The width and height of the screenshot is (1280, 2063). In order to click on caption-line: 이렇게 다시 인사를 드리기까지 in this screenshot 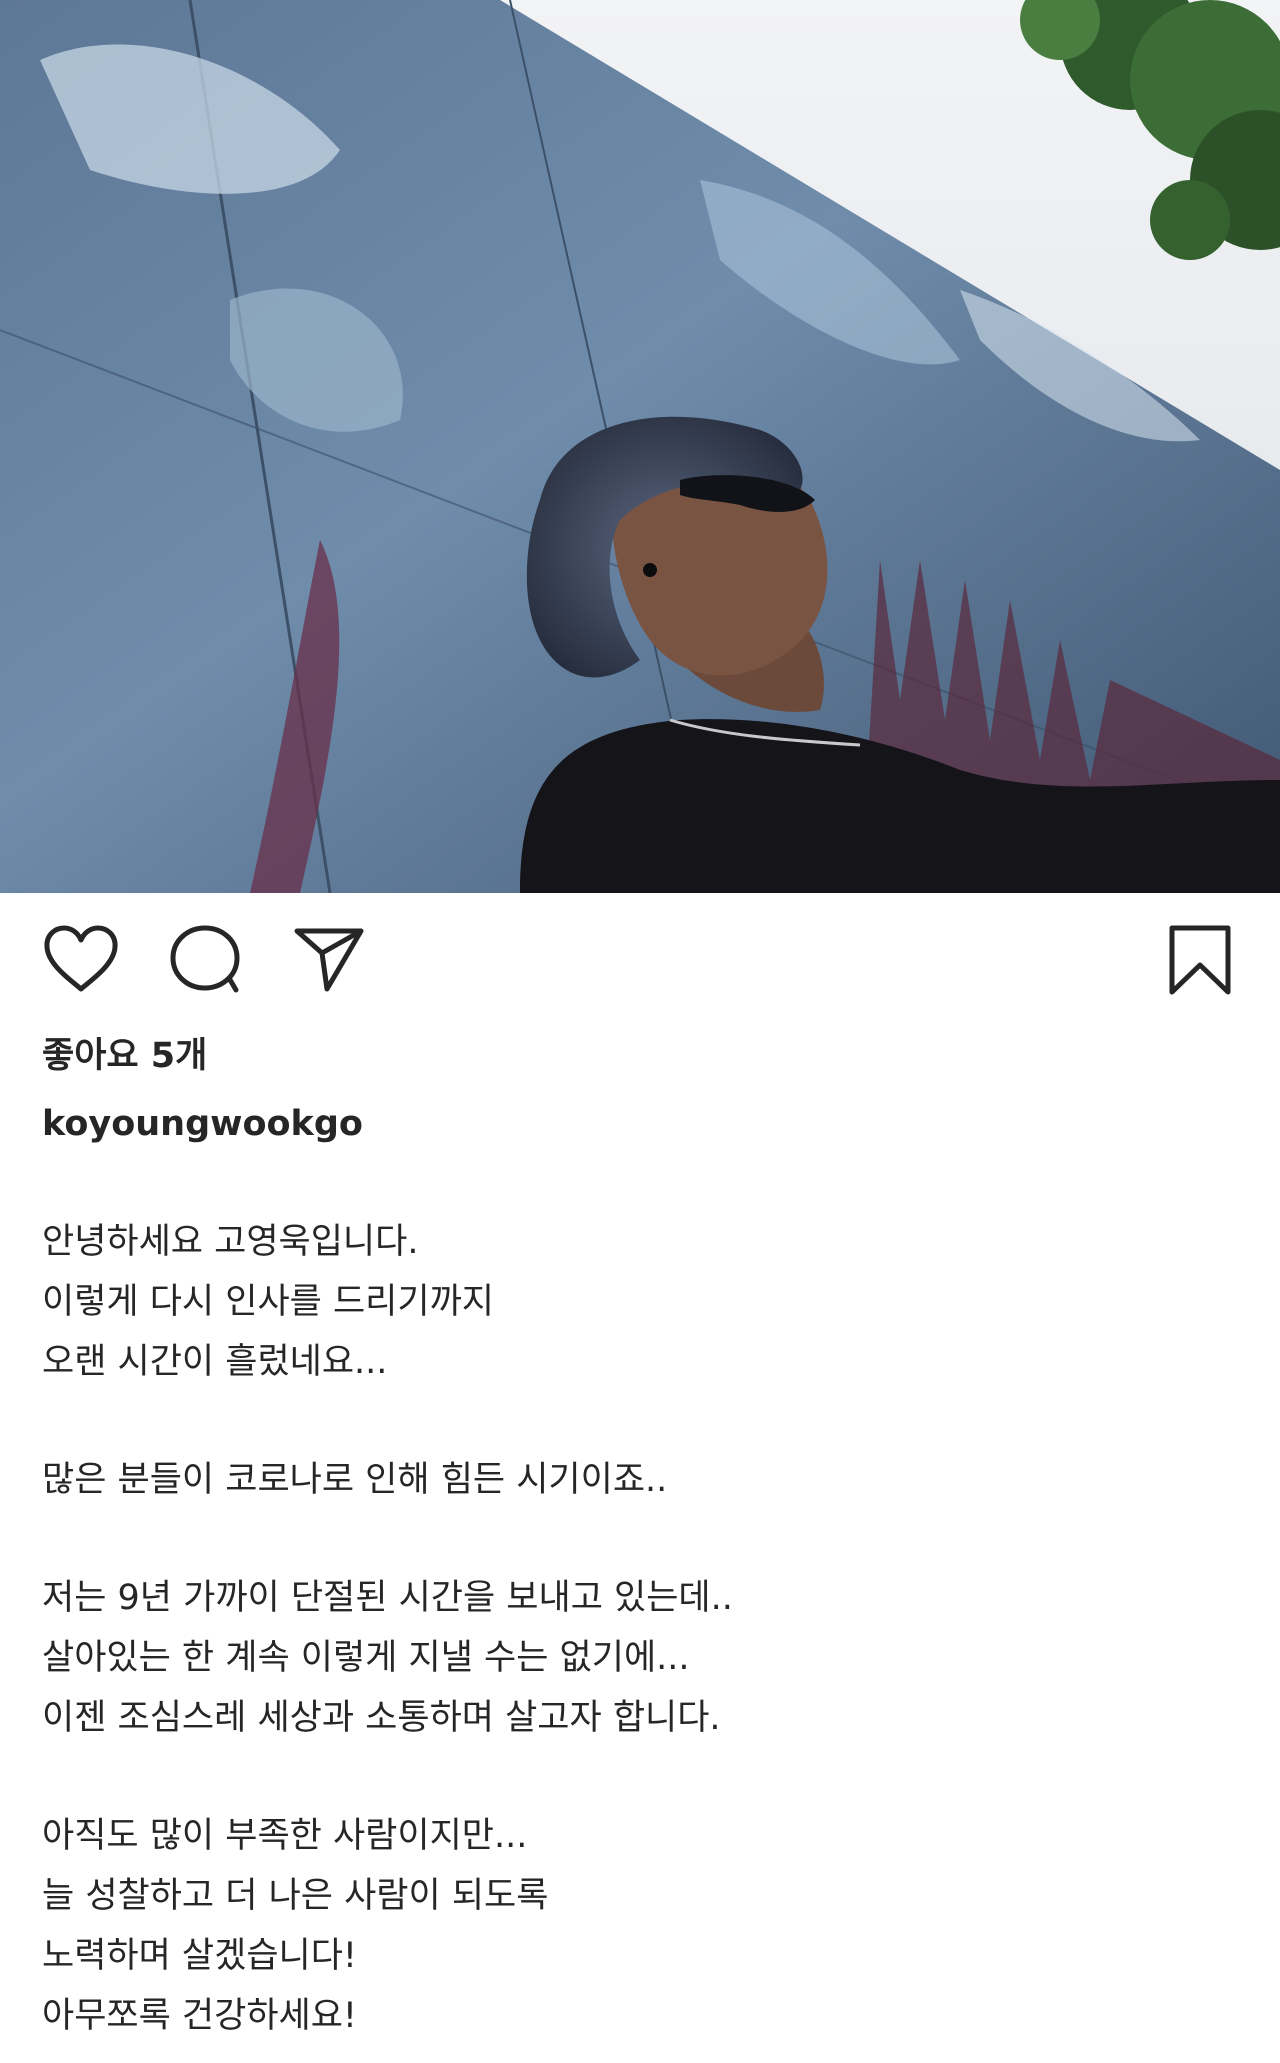, I will do `click(268, 1302)`.